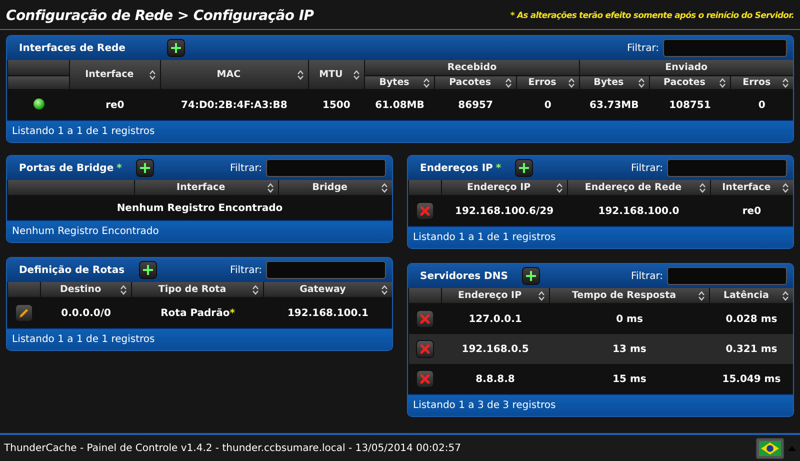 Image resolution: width=800 pixels, height=461 pixels. I want to click on notice-text: * As alterações terão efeito somente após o reinício do Servidor., so click(652, 16).